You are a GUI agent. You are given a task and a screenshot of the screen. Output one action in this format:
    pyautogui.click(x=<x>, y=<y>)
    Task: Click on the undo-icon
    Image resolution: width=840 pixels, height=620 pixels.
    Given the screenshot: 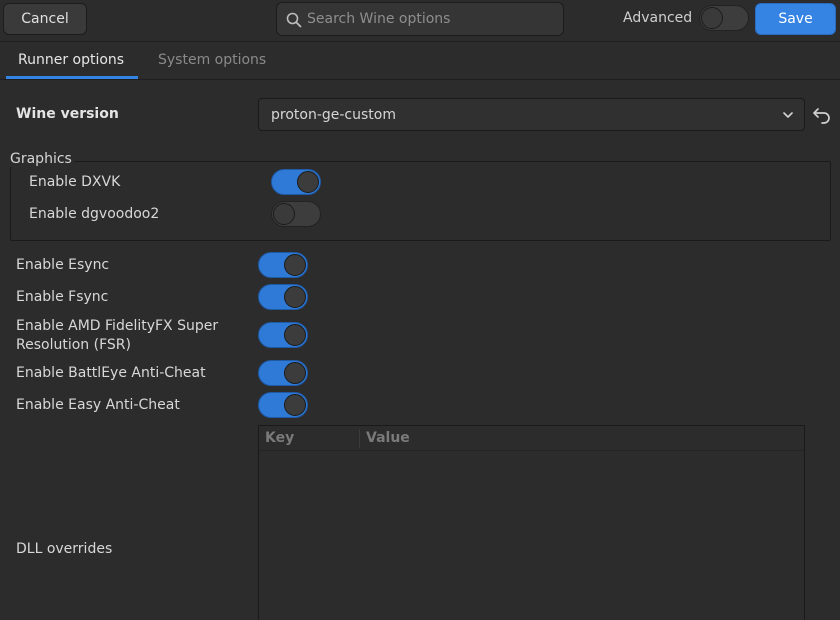 What is the action you would take?
    pyautogui.click(x=822, y=115)
    